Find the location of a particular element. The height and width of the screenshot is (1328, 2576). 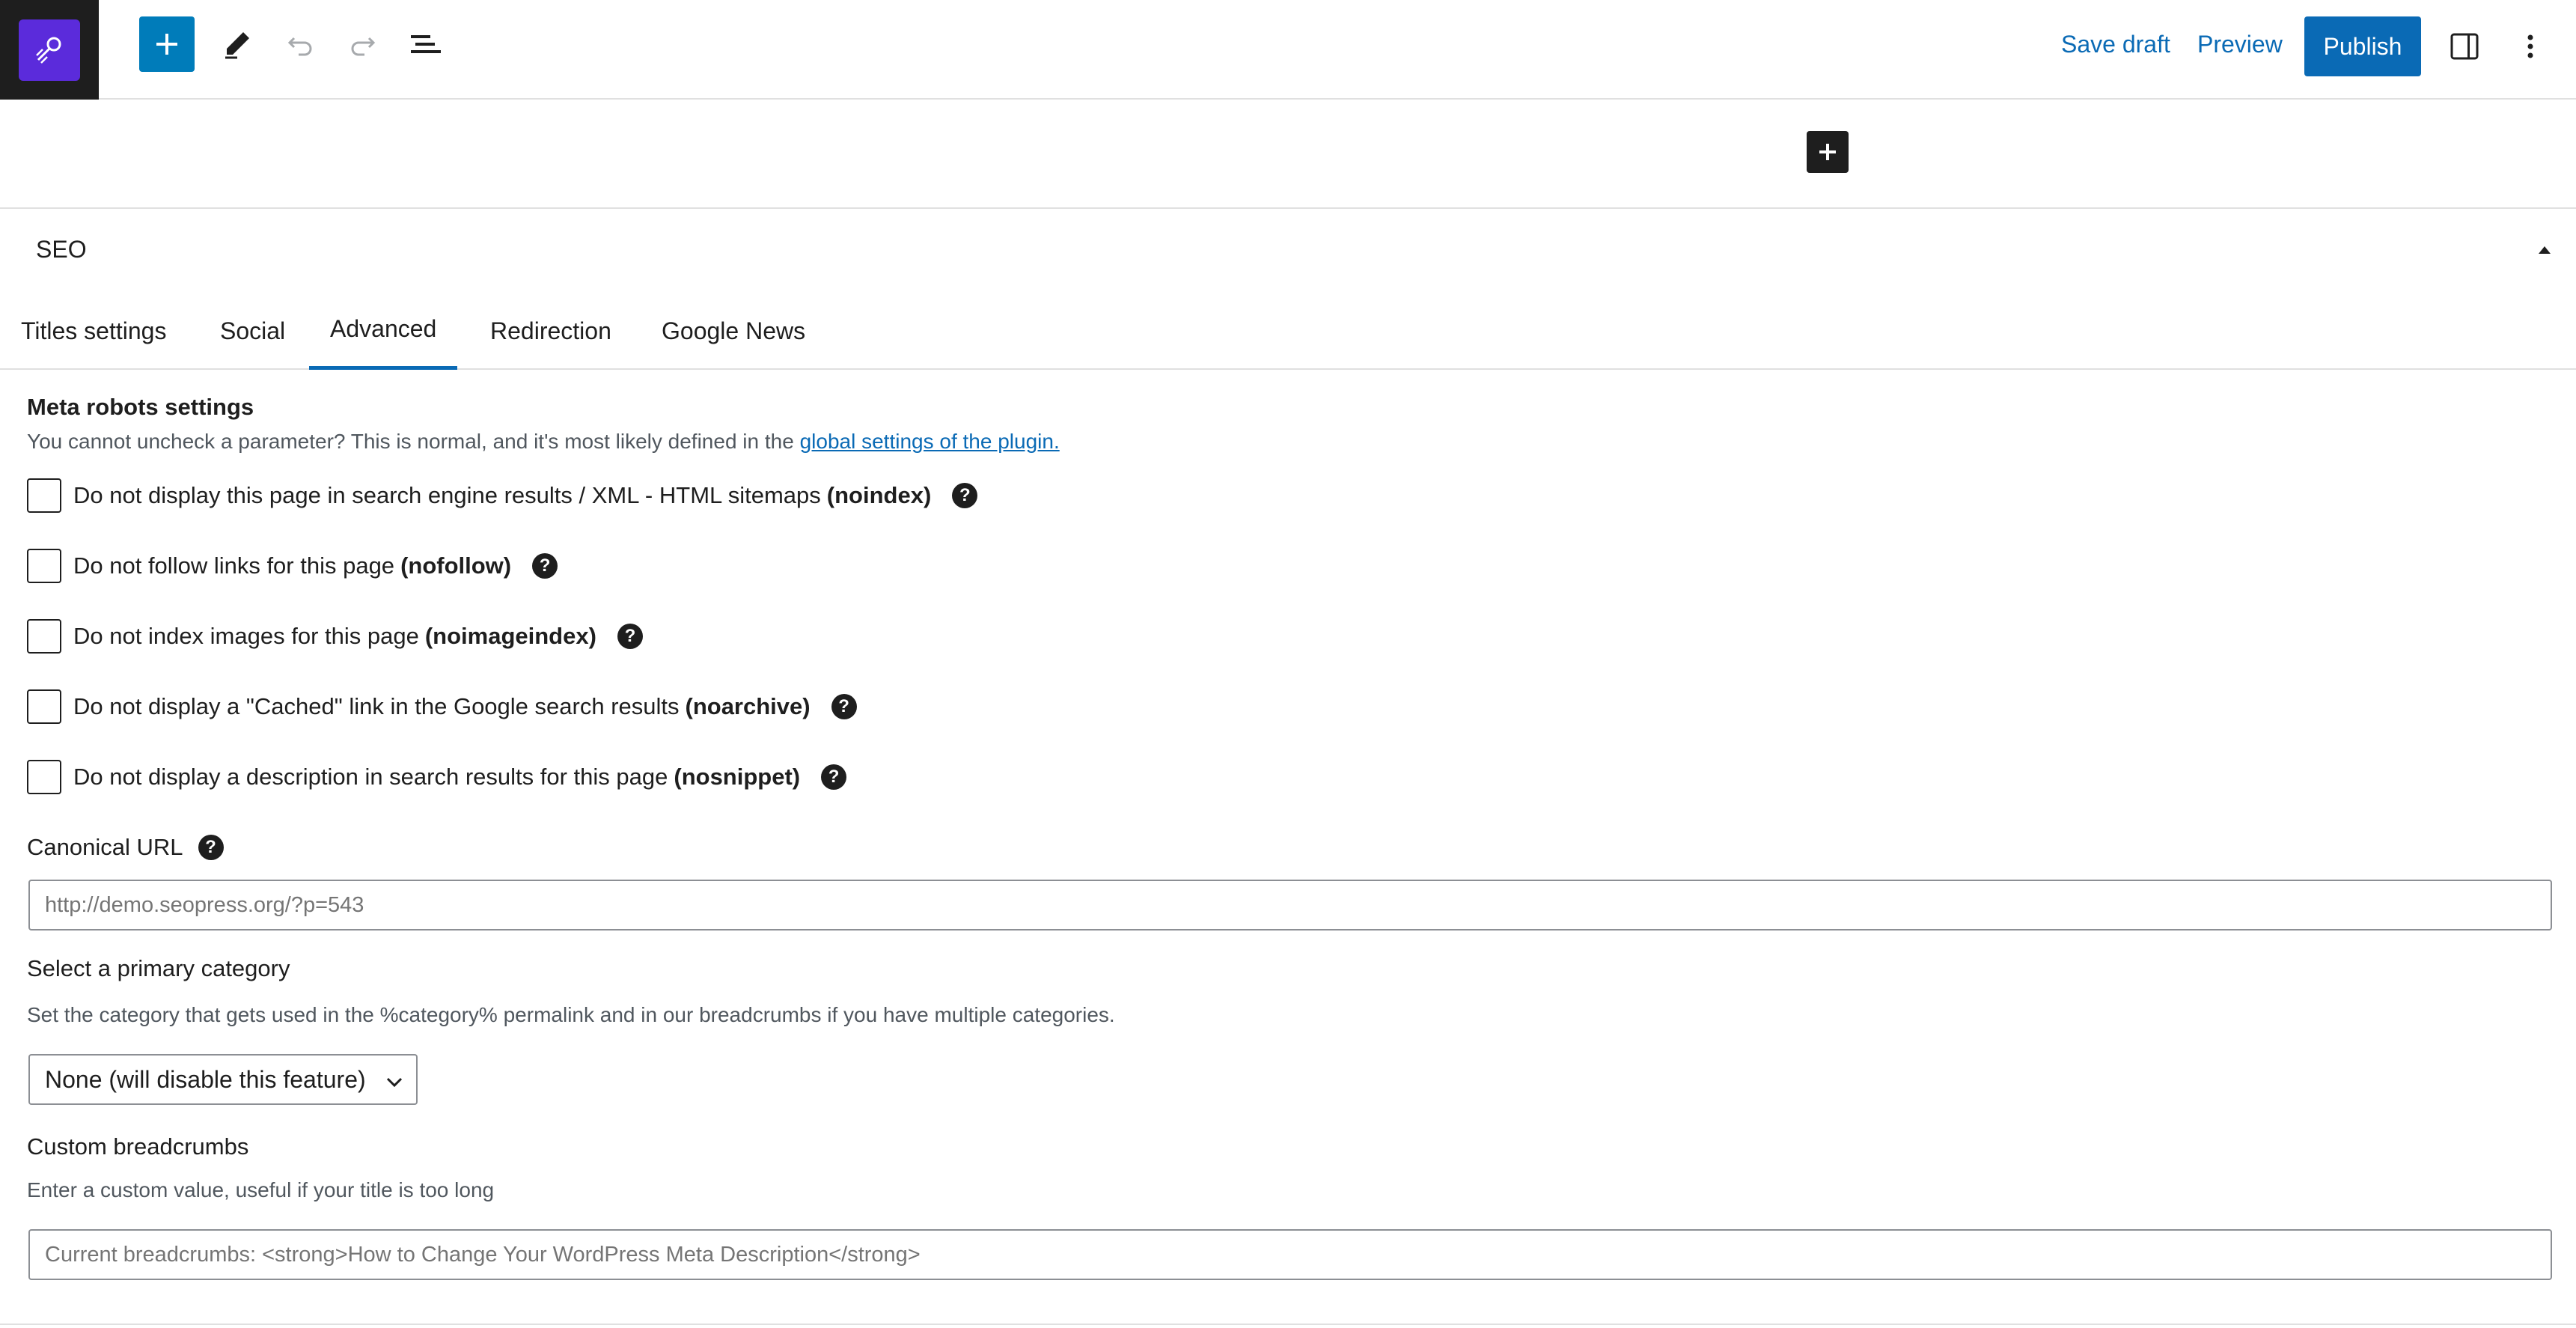

primary-category-select: None (will disable this feature) is located at coordinates (223, 1079).